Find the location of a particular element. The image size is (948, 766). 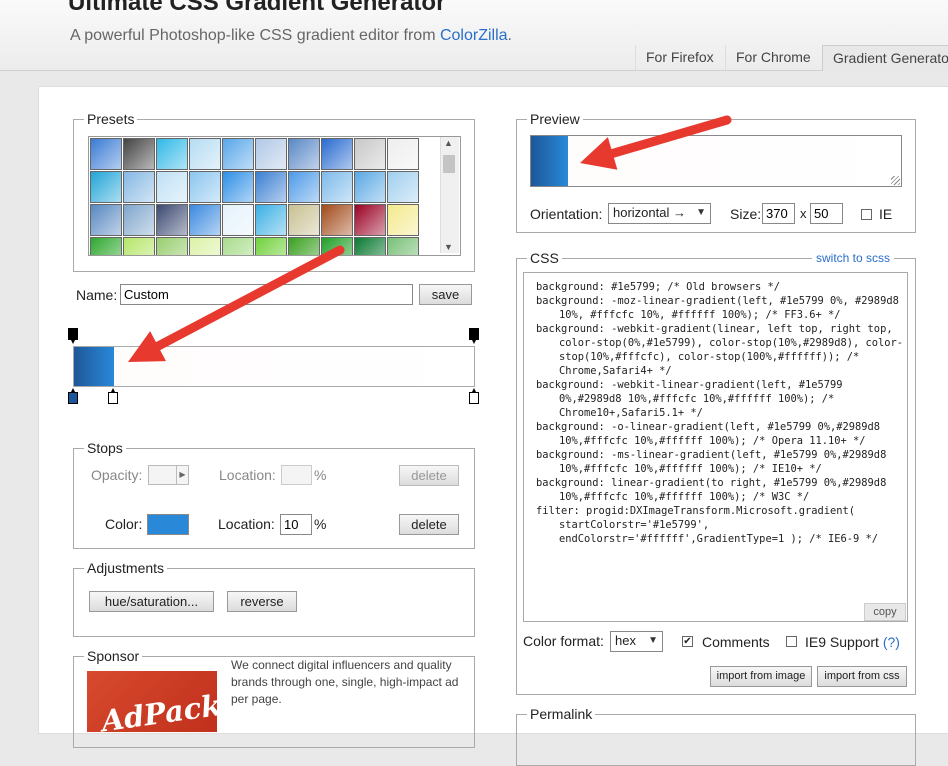

ie9-support-checkbox is located at coordinates (791, 641).